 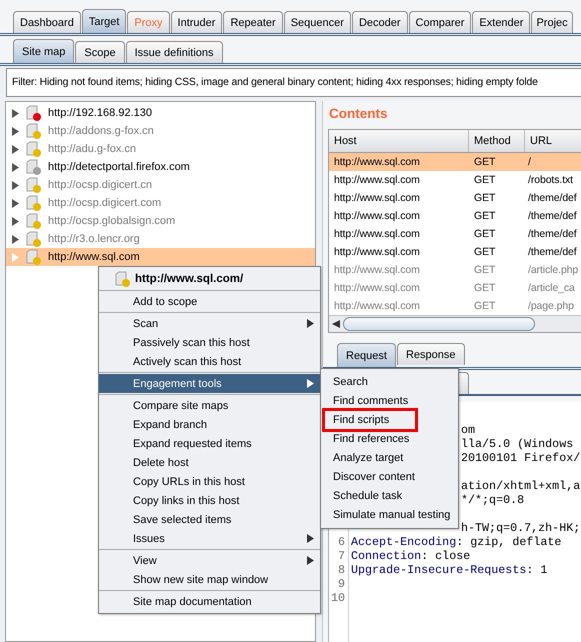 What do you see at coordinates (342, 584) in the screenshot?
I see `line-number: 9` at bounding box center [342, 584].